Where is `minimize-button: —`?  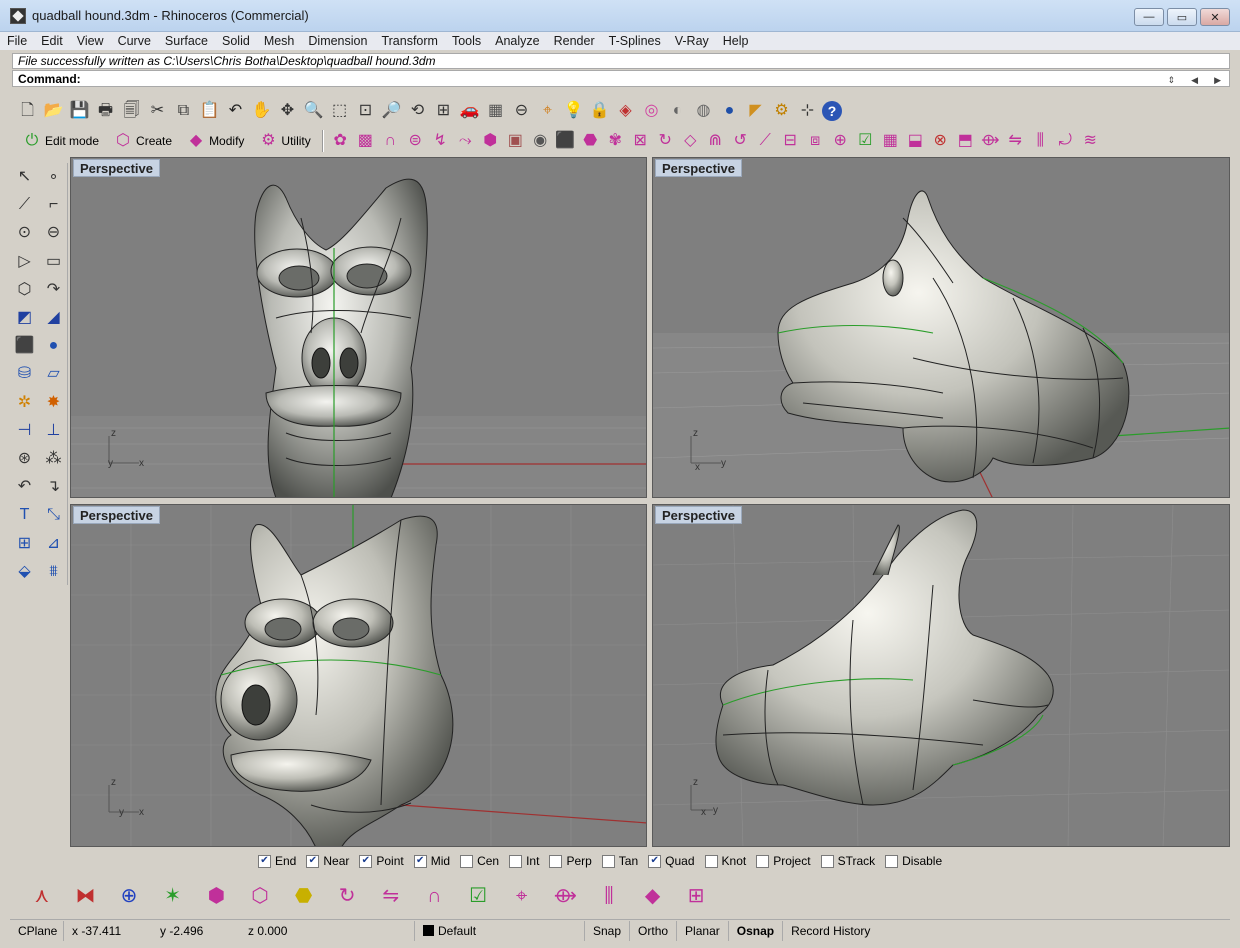
minimize-button: — is located at coordinates (1149, 17).